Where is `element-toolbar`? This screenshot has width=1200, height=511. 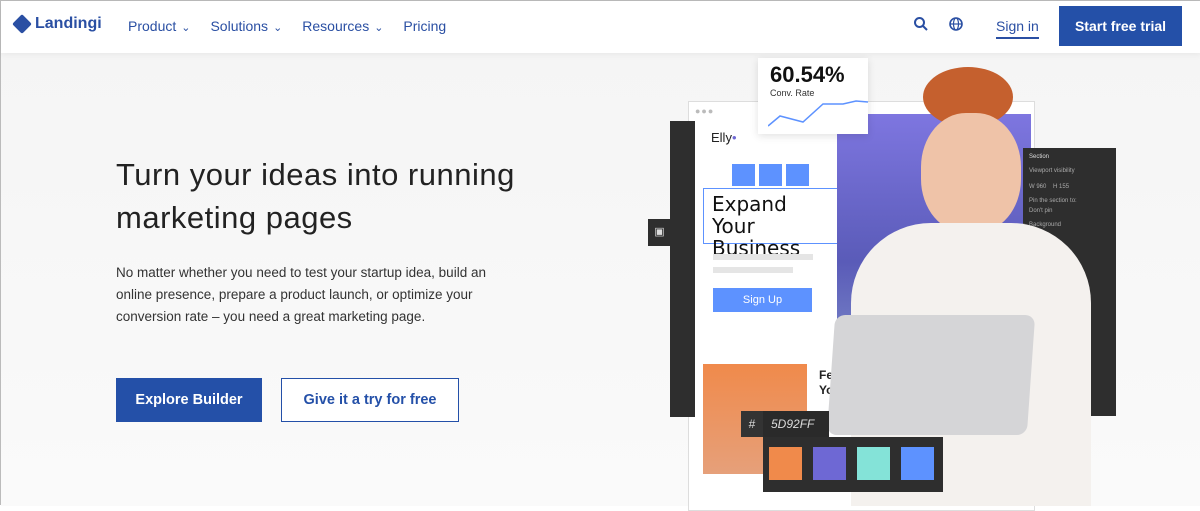
element-toolbar is located at coordinates (770, 175).